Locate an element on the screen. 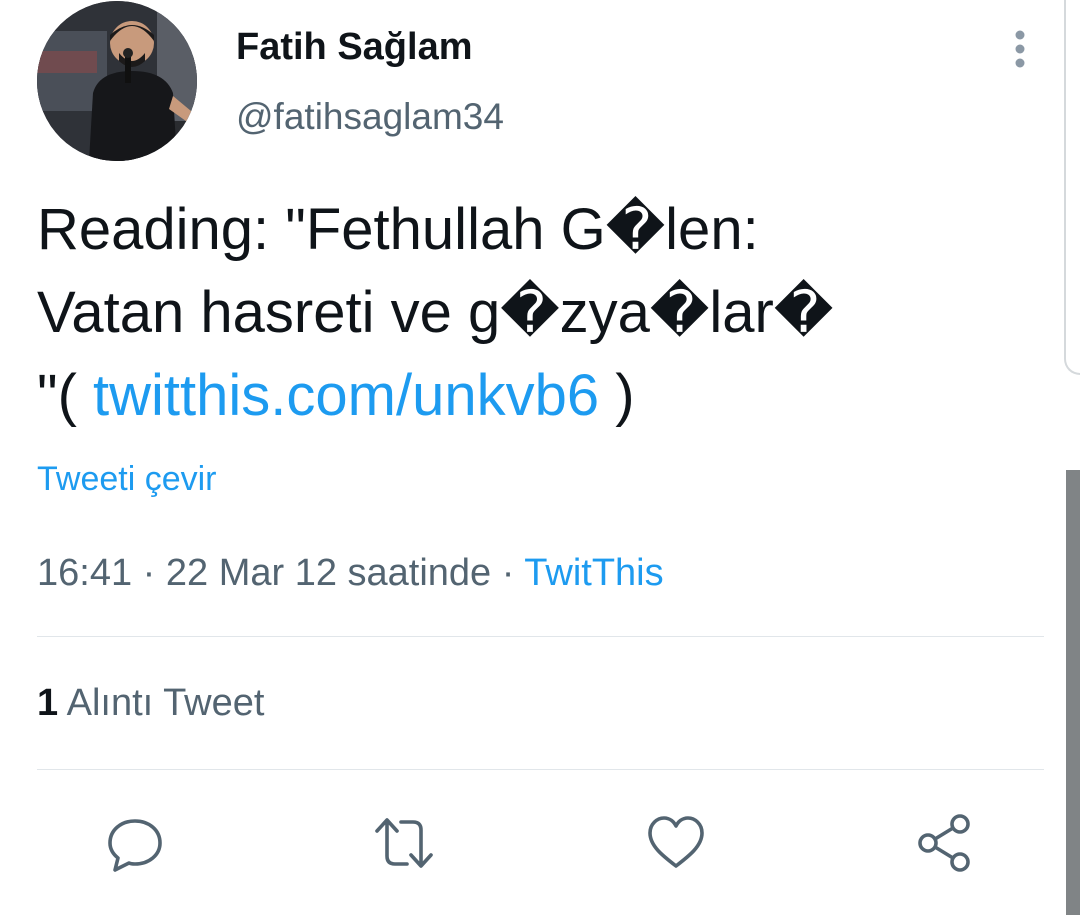 This screenshot has width=1080, height=915. more-vertical-icon is located at coordinates (1020, 49).